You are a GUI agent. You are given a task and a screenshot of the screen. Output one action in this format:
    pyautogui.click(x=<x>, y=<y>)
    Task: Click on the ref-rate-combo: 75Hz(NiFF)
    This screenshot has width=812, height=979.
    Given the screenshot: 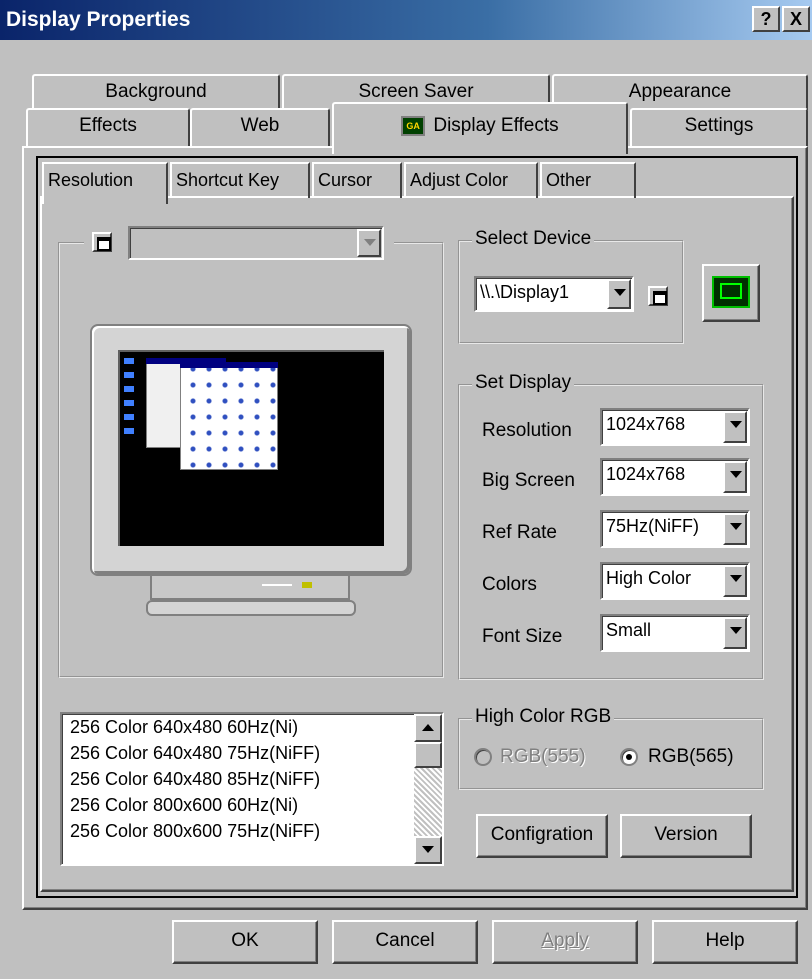 What is the action you would take?
    pyautogui.click(x=675, y=529)
    